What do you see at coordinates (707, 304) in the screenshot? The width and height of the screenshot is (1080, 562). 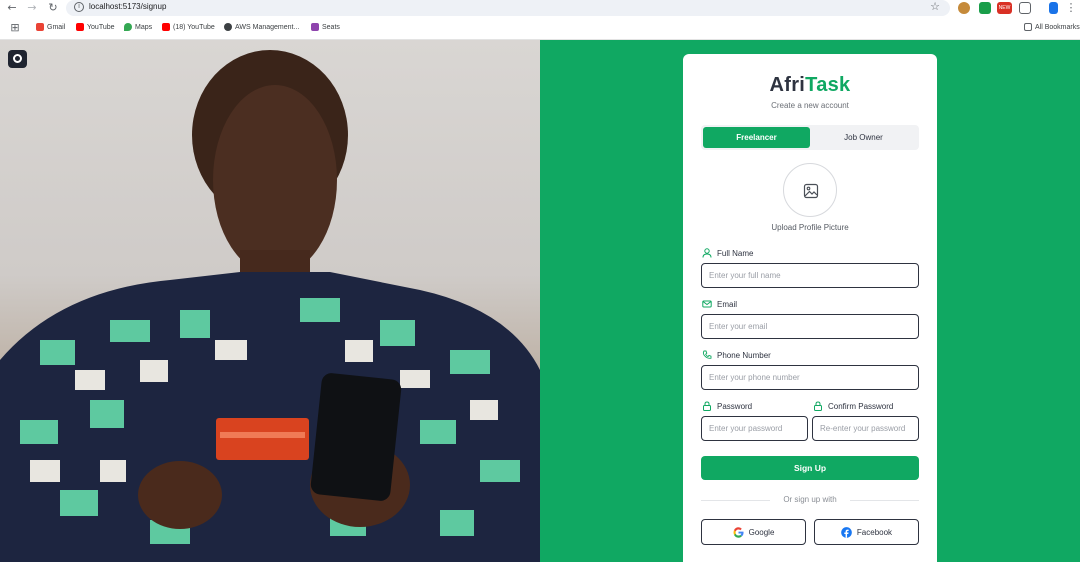 I see `mail-icon` at bounding box center [707, 304].